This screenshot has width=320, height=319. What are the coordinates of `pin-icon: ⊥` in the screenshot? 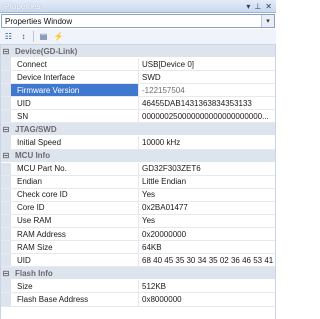 It's located at (257, 6).